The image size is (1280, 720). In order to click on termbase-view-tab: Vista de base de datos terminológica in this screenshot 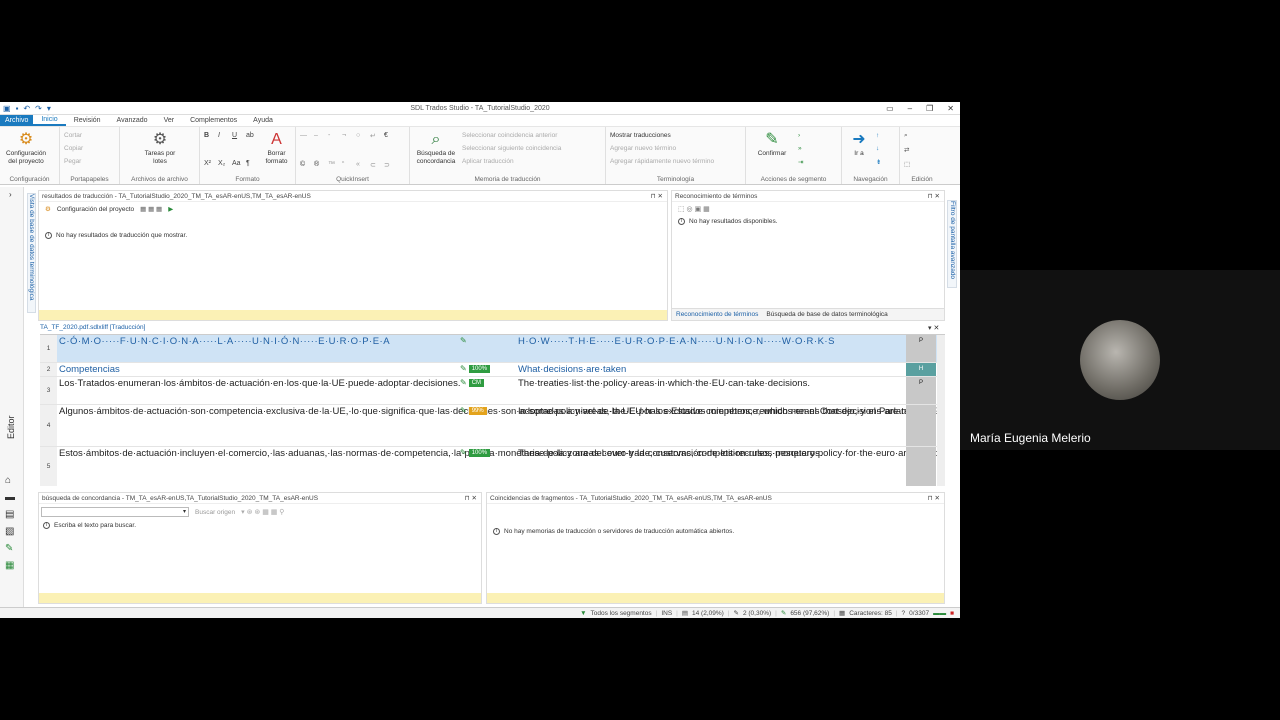, I will do `click(31, 253)`.